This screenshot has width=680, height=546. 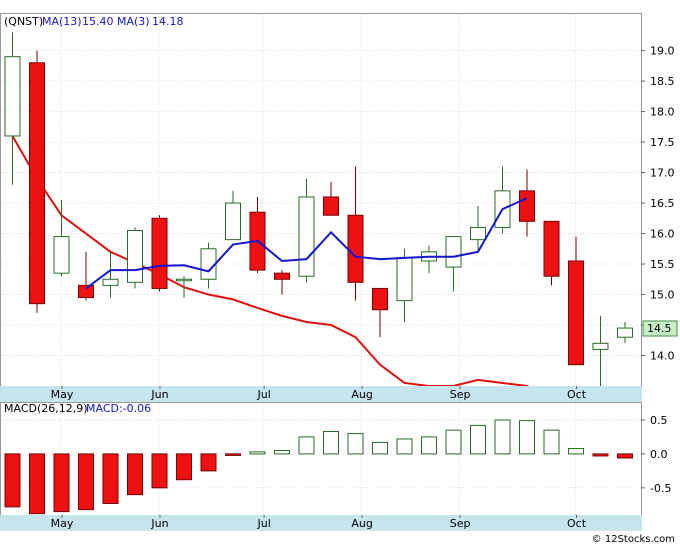 I want to click on macd-tick-label: -0.5, so click(x=660, y=488).